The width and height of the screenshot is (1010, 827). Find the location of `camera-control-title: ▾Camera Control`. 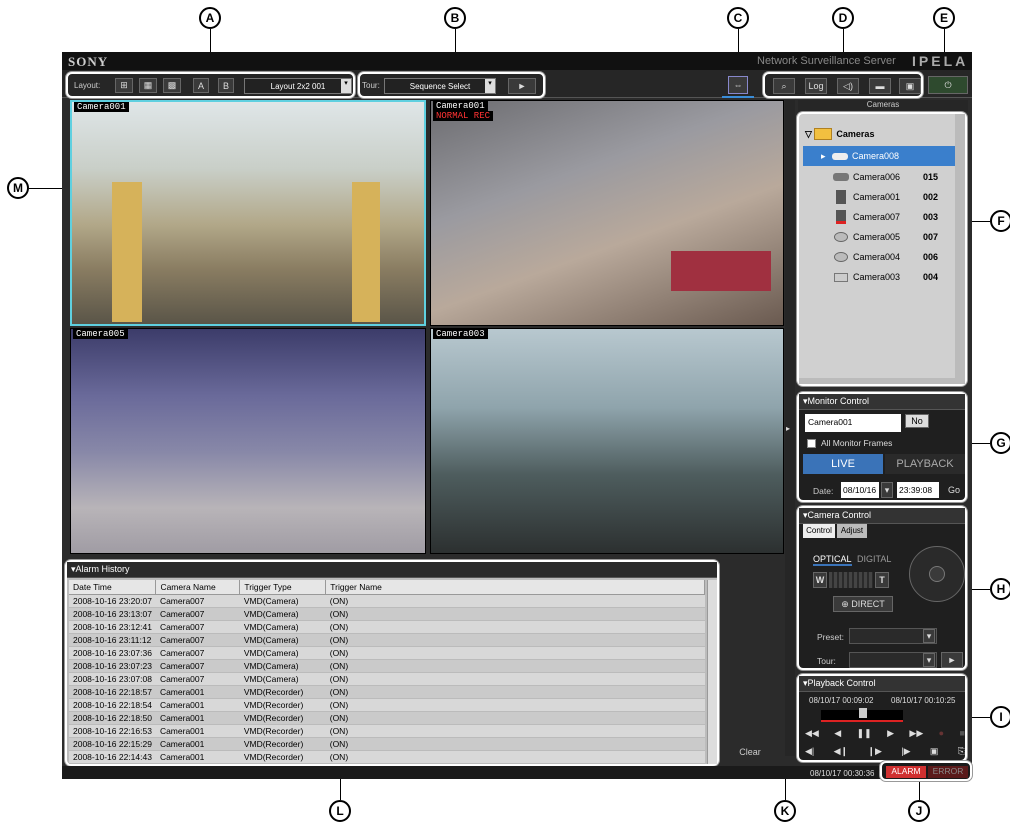

camera-control-title: ▾Camera Control is located at coordinates (882, 516).